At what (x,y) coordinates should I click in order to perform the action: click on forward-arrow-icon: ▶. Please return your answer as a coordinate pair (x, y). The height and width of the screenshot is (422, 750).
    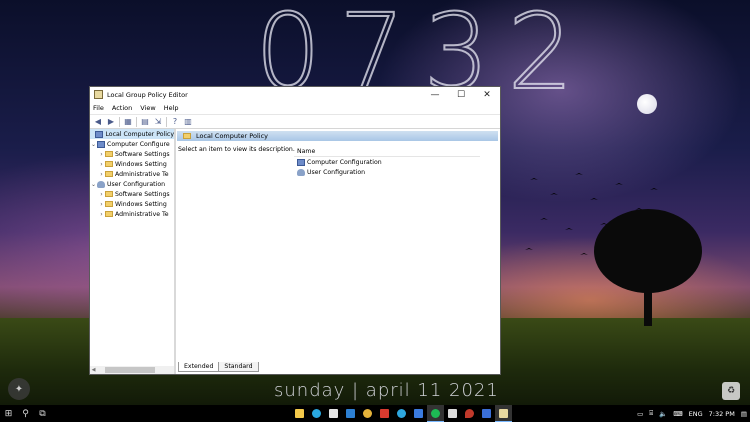
    Looking at the image, I should click on (111, 122).